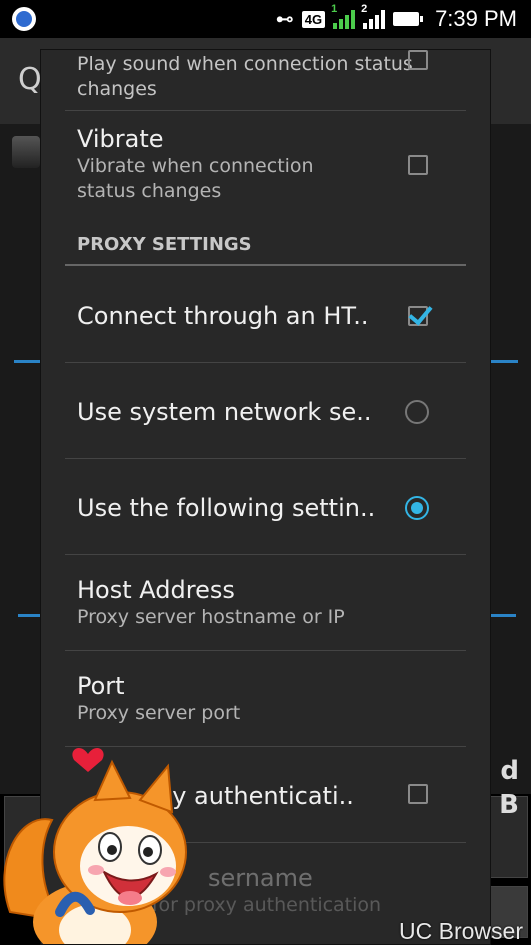  Describe the element at coordinates (418, 165) in the screenshot. I see `vibrate-checkbox` at that location.